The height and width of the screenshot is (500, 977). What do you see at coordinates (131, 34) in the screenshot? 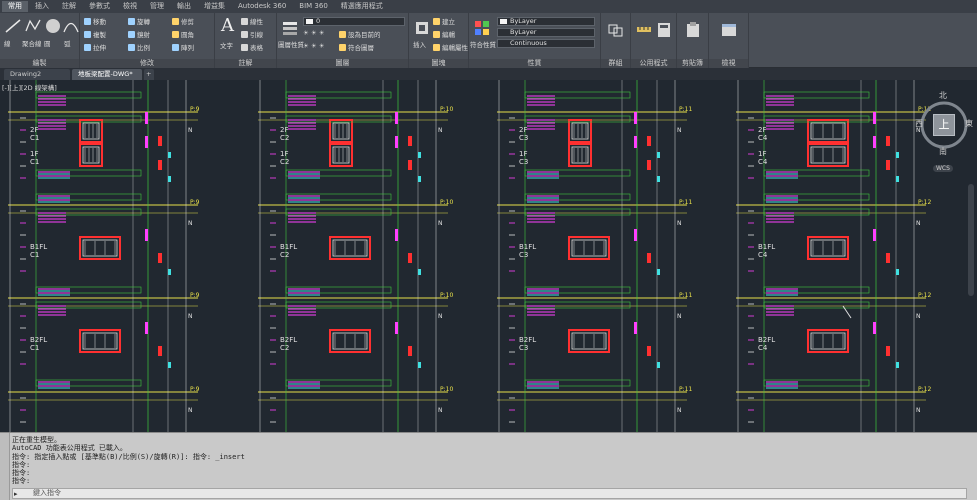
I see `mirror-icon` at bounding box center [131, 34].